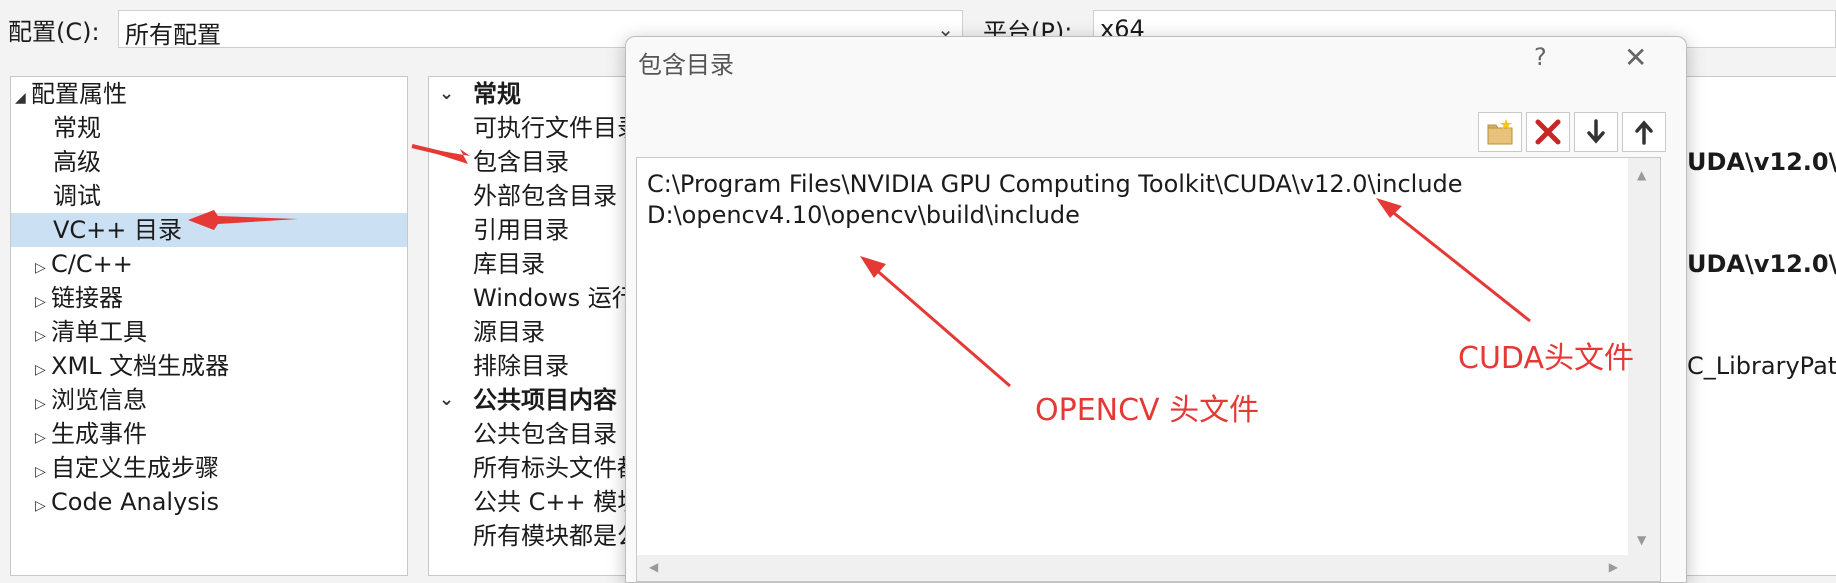 This screenshot has width=1836, height=583. Describe the element at coordinates (440, 154) in the screenshot. I see `arrow-to-include-dirs` at that location.